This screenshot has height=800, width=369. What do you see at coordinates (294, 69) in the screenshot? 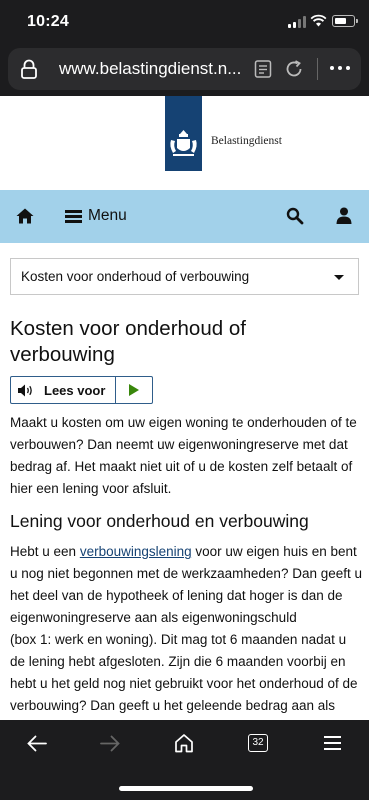
I see `reload-icon` at bounding box center [294, 69].